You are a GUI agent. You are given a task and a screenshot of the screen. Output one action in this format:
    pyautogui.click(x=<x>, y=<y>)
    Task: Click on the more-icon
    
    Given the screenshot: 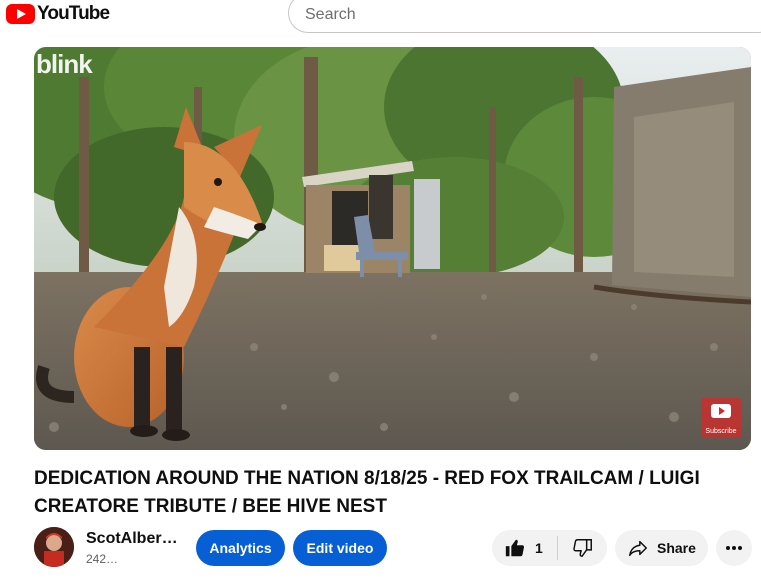 What is the action you would take?
    pyautogui.click(x=734, y=548)
    